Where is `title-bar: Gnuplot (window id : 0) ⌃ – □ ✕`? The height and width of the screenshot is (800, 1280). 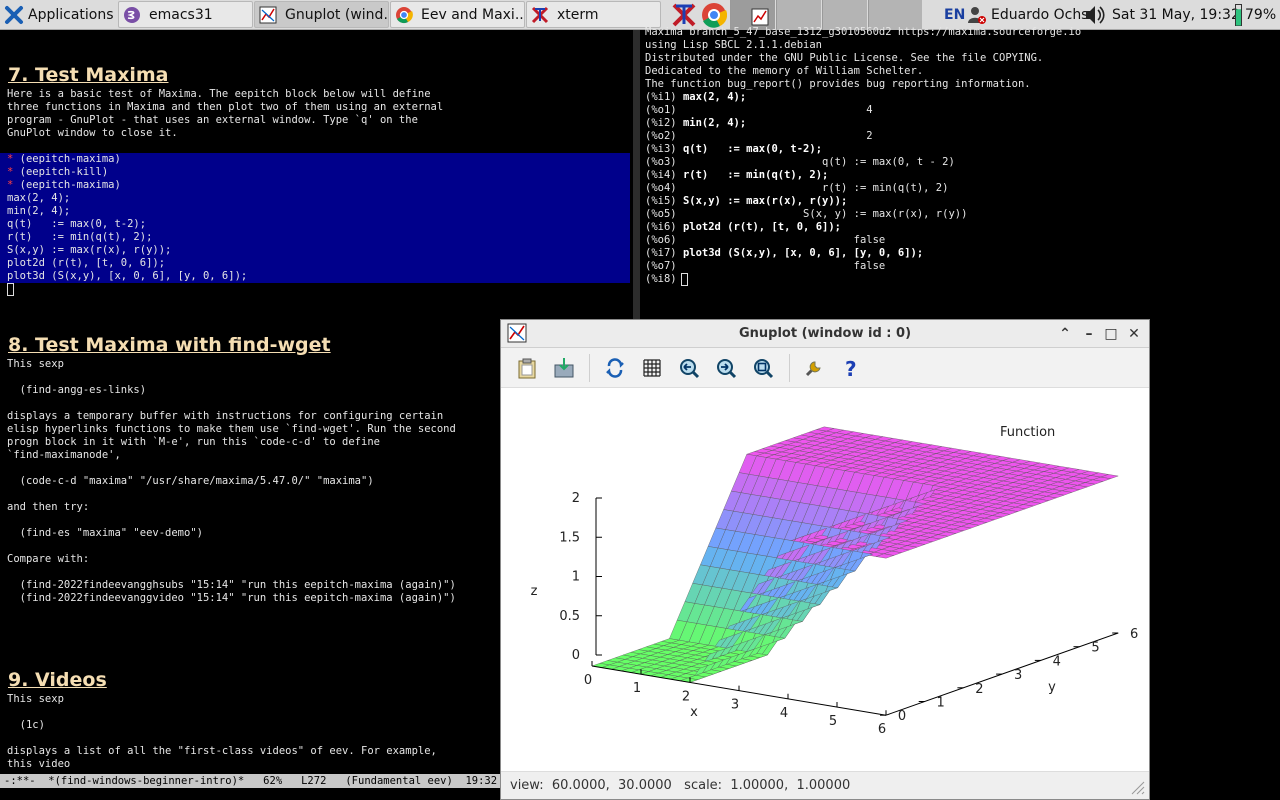 title-bar: Gnuplot (window id : 0) ⌃ – □ ✕ is located at coordinates (825, 334).